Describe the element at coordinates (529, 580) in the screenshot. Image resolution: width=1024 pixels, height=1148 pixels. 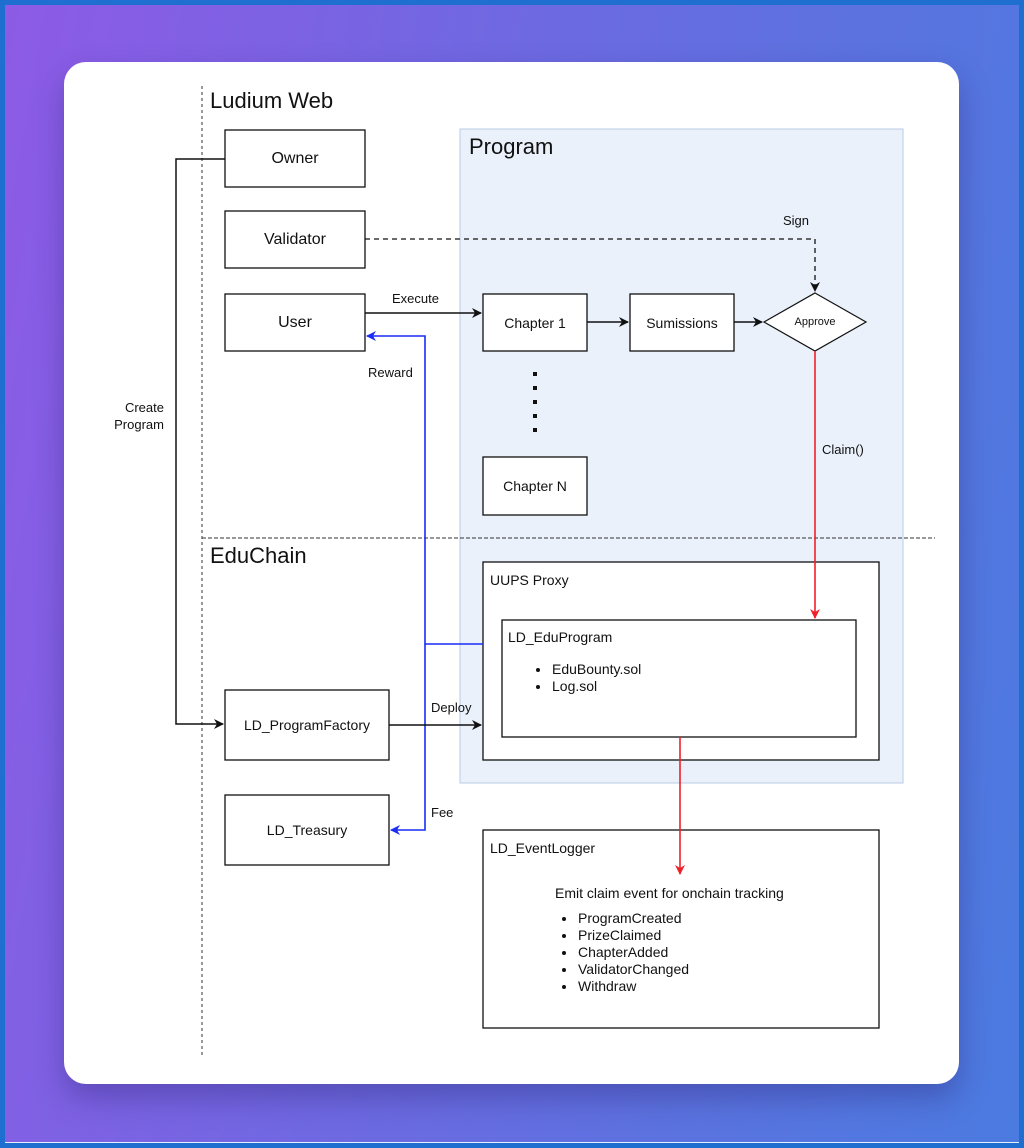
I see `uups-proxy-label: UUPS Proxy` at that location.